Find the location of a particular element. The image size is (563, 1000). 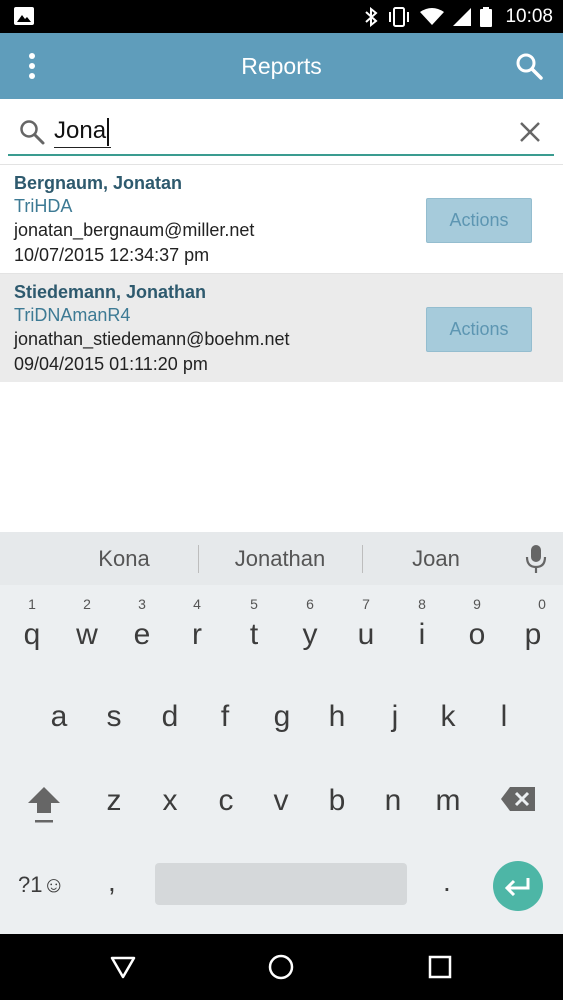

microphone-icon is located at coordinates (536, 559).